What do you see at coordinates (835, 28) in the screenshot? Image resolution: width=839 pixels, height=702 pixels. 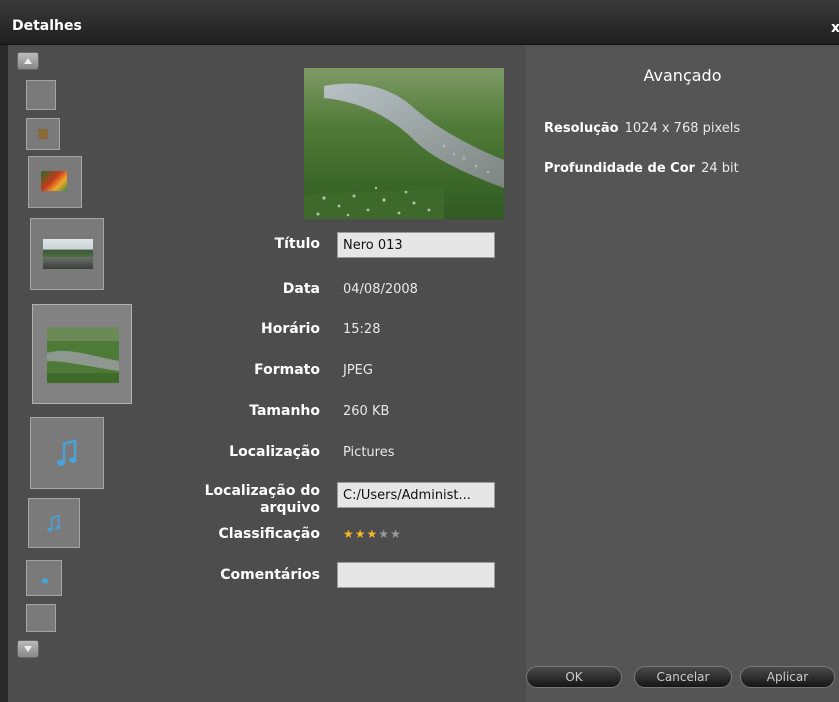 I see `close-icon: x` at bounding box center [835, 28].